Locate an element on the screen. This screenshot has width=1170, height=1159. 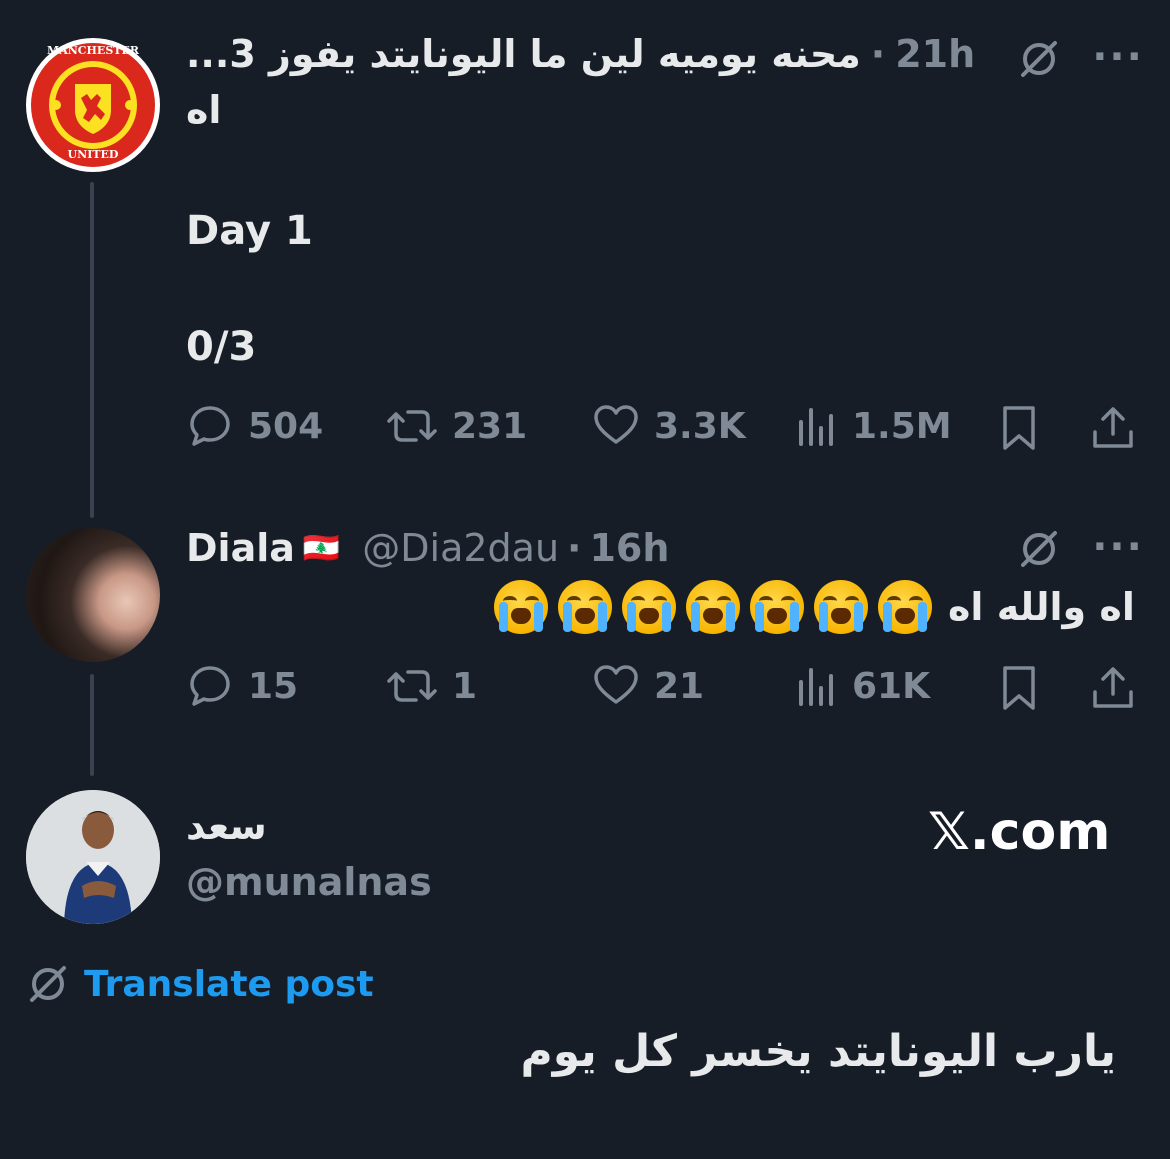
post-time: 21h is located at coordinates (935, 54).